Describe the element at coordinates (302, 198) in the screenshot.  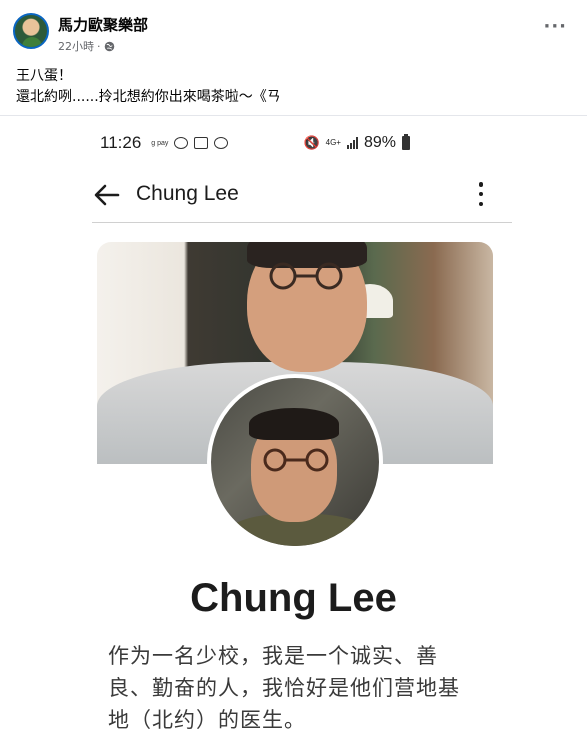
I see `profile-app-bar: Chung Lee` at that location.